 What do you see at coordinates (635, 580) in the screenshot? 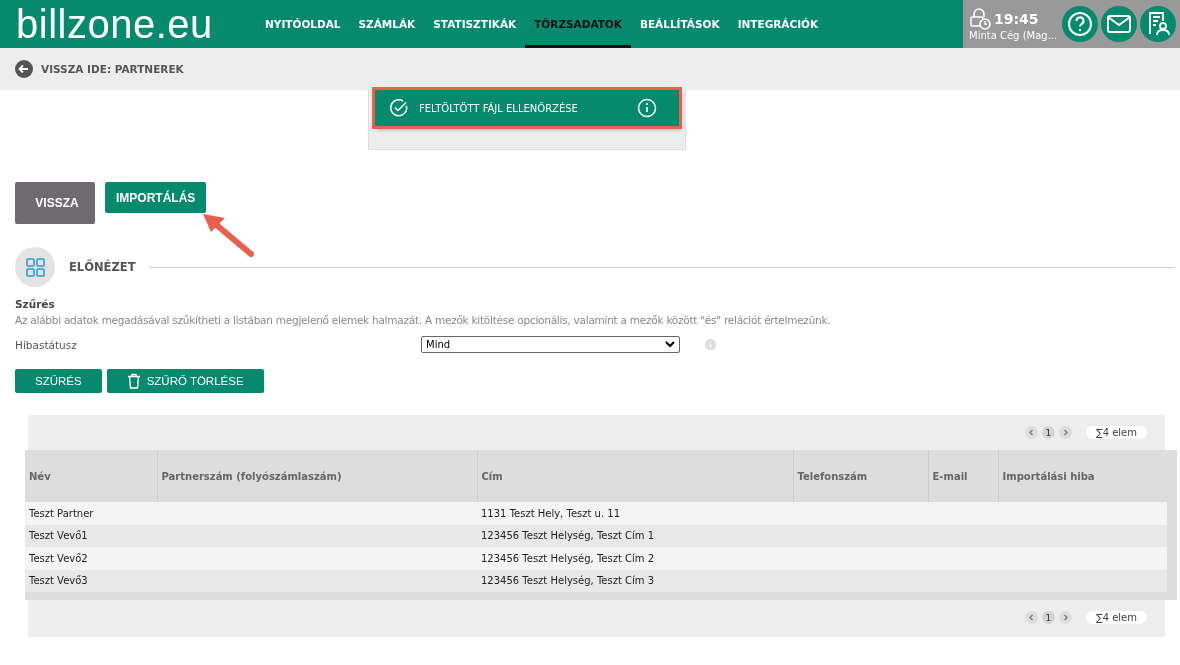
I see `table-cell: 123456 Teszt Helység, Teszt Cím 3` at bounding box center [635, 580].